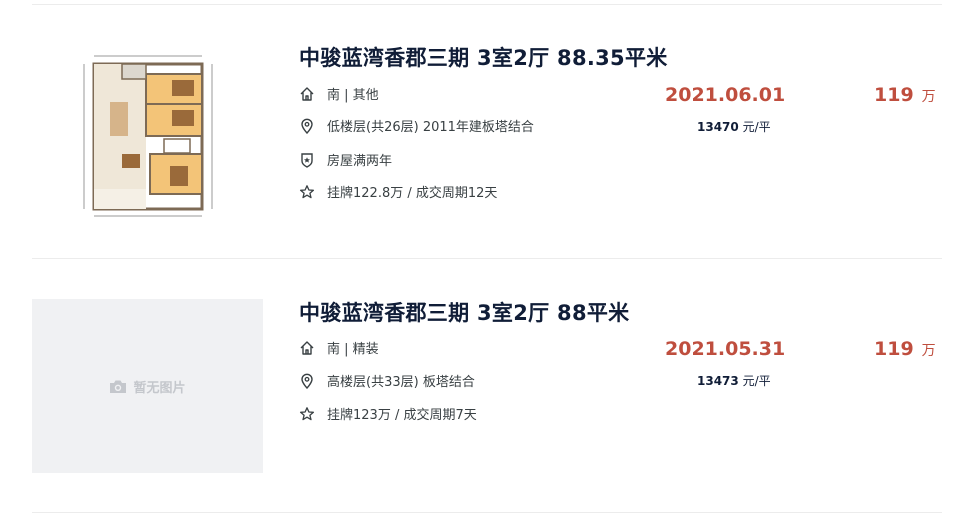 This screenshot has width=967, height=517. I want to click on unit-price-value: 13470, so click(718, 127).